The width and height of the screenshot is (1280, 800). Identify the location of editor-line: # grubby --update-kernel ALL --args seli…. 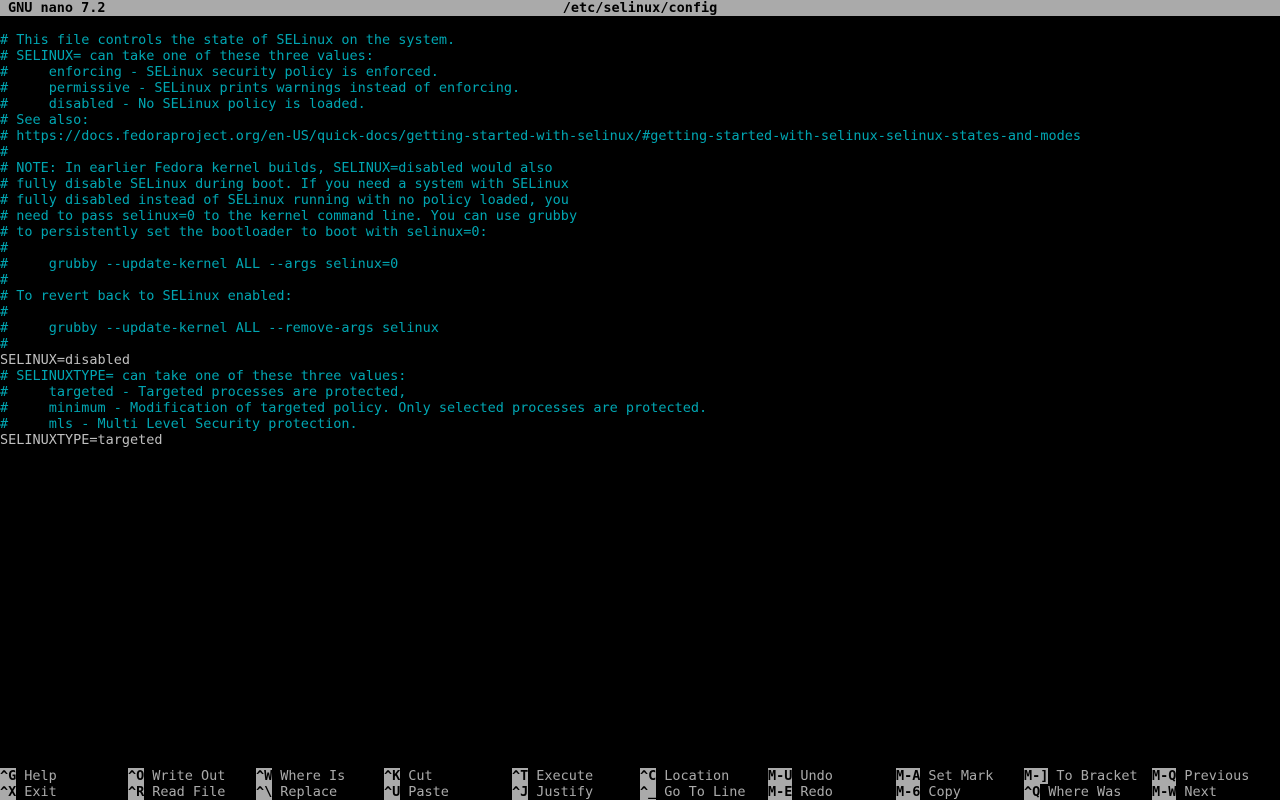
(199, 264).